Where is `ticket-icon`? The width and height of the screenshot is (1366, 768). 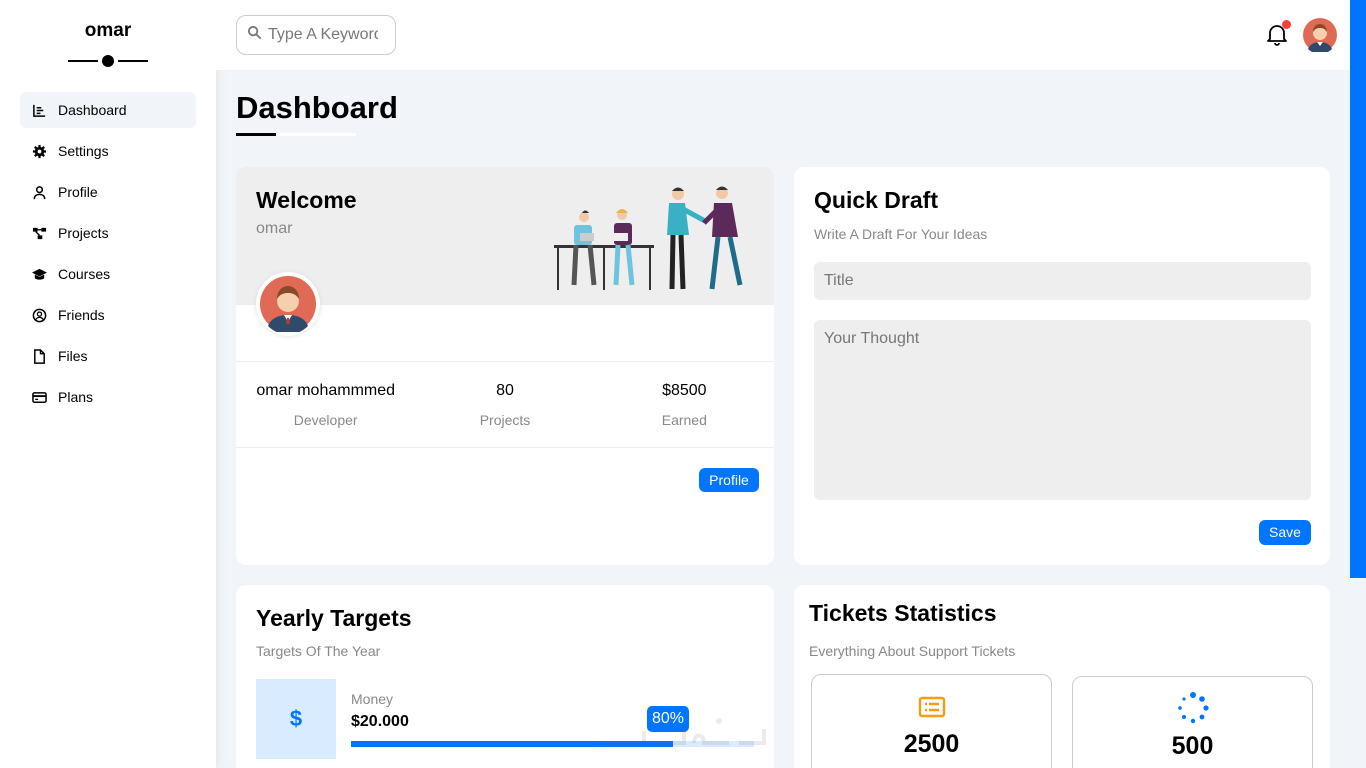
ticket-icon is located at coordinates (931, 709).